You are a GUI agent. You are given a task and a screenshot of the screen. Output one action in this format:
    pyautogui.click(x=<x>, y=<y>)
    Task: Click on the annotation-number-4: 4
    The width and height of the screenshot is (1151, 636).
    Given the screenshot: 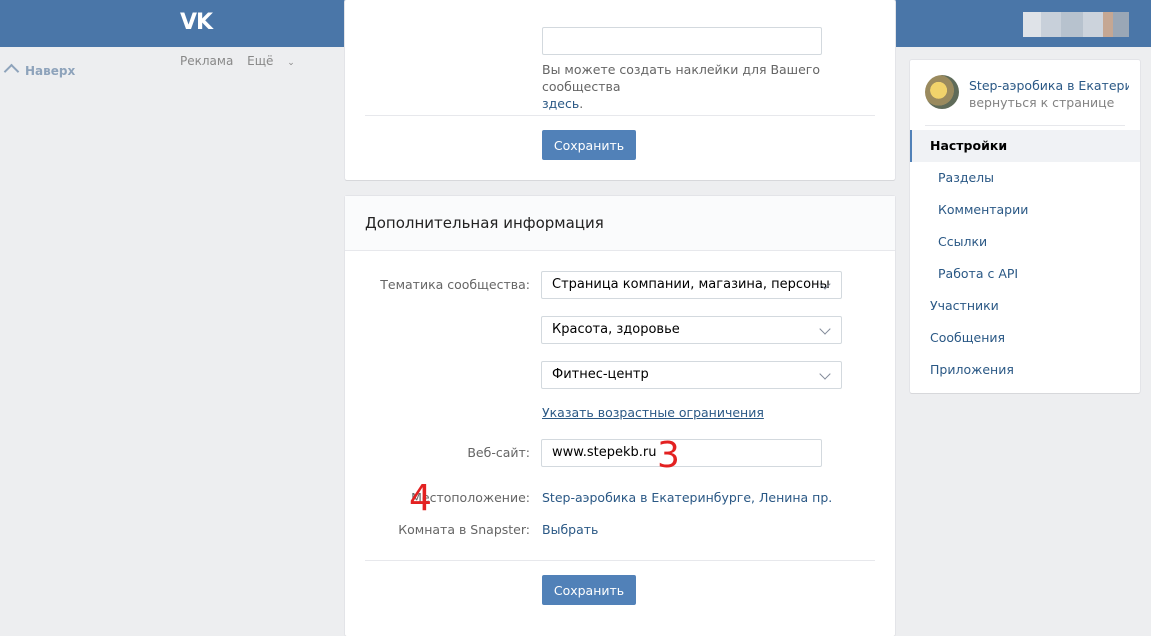 What is the action you would take?
    pyautogui.click(x=420, y=498)
    